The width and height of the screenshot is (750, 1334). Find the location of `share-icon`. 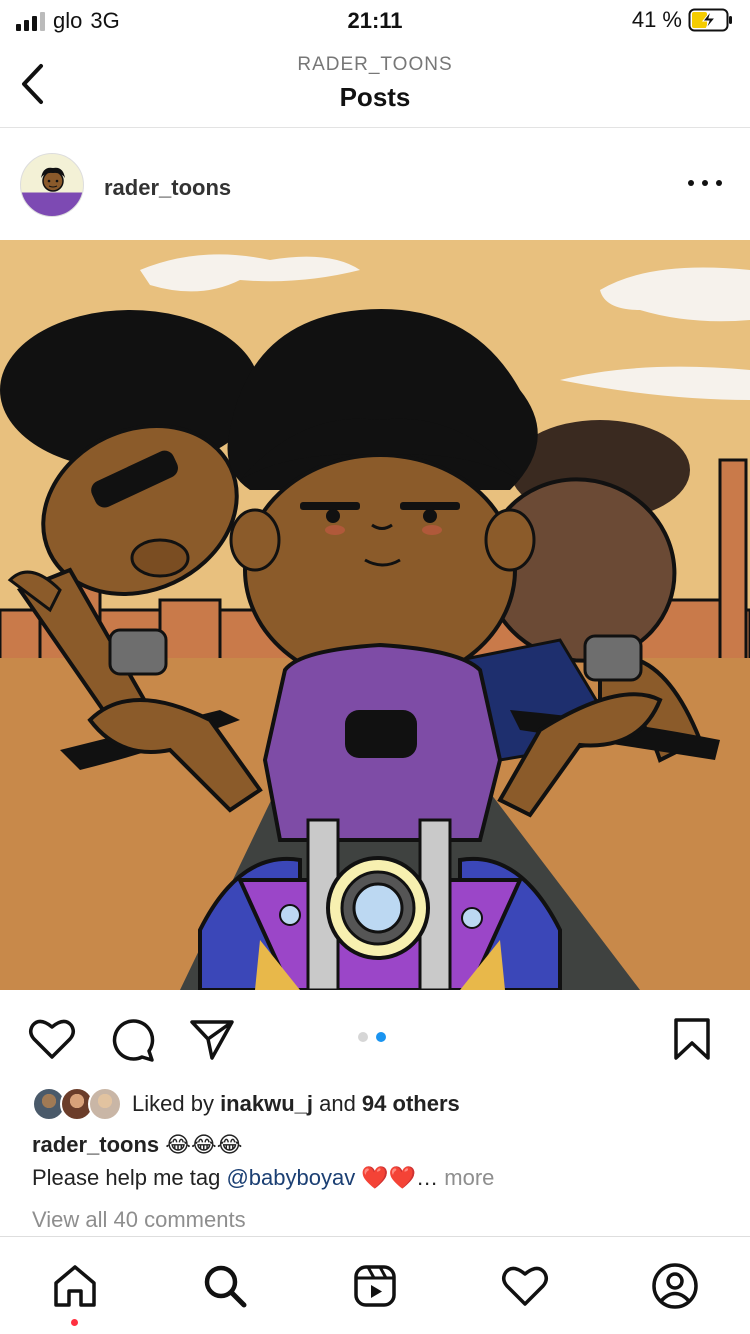

share-icon is located at coordinates (212, 1040).